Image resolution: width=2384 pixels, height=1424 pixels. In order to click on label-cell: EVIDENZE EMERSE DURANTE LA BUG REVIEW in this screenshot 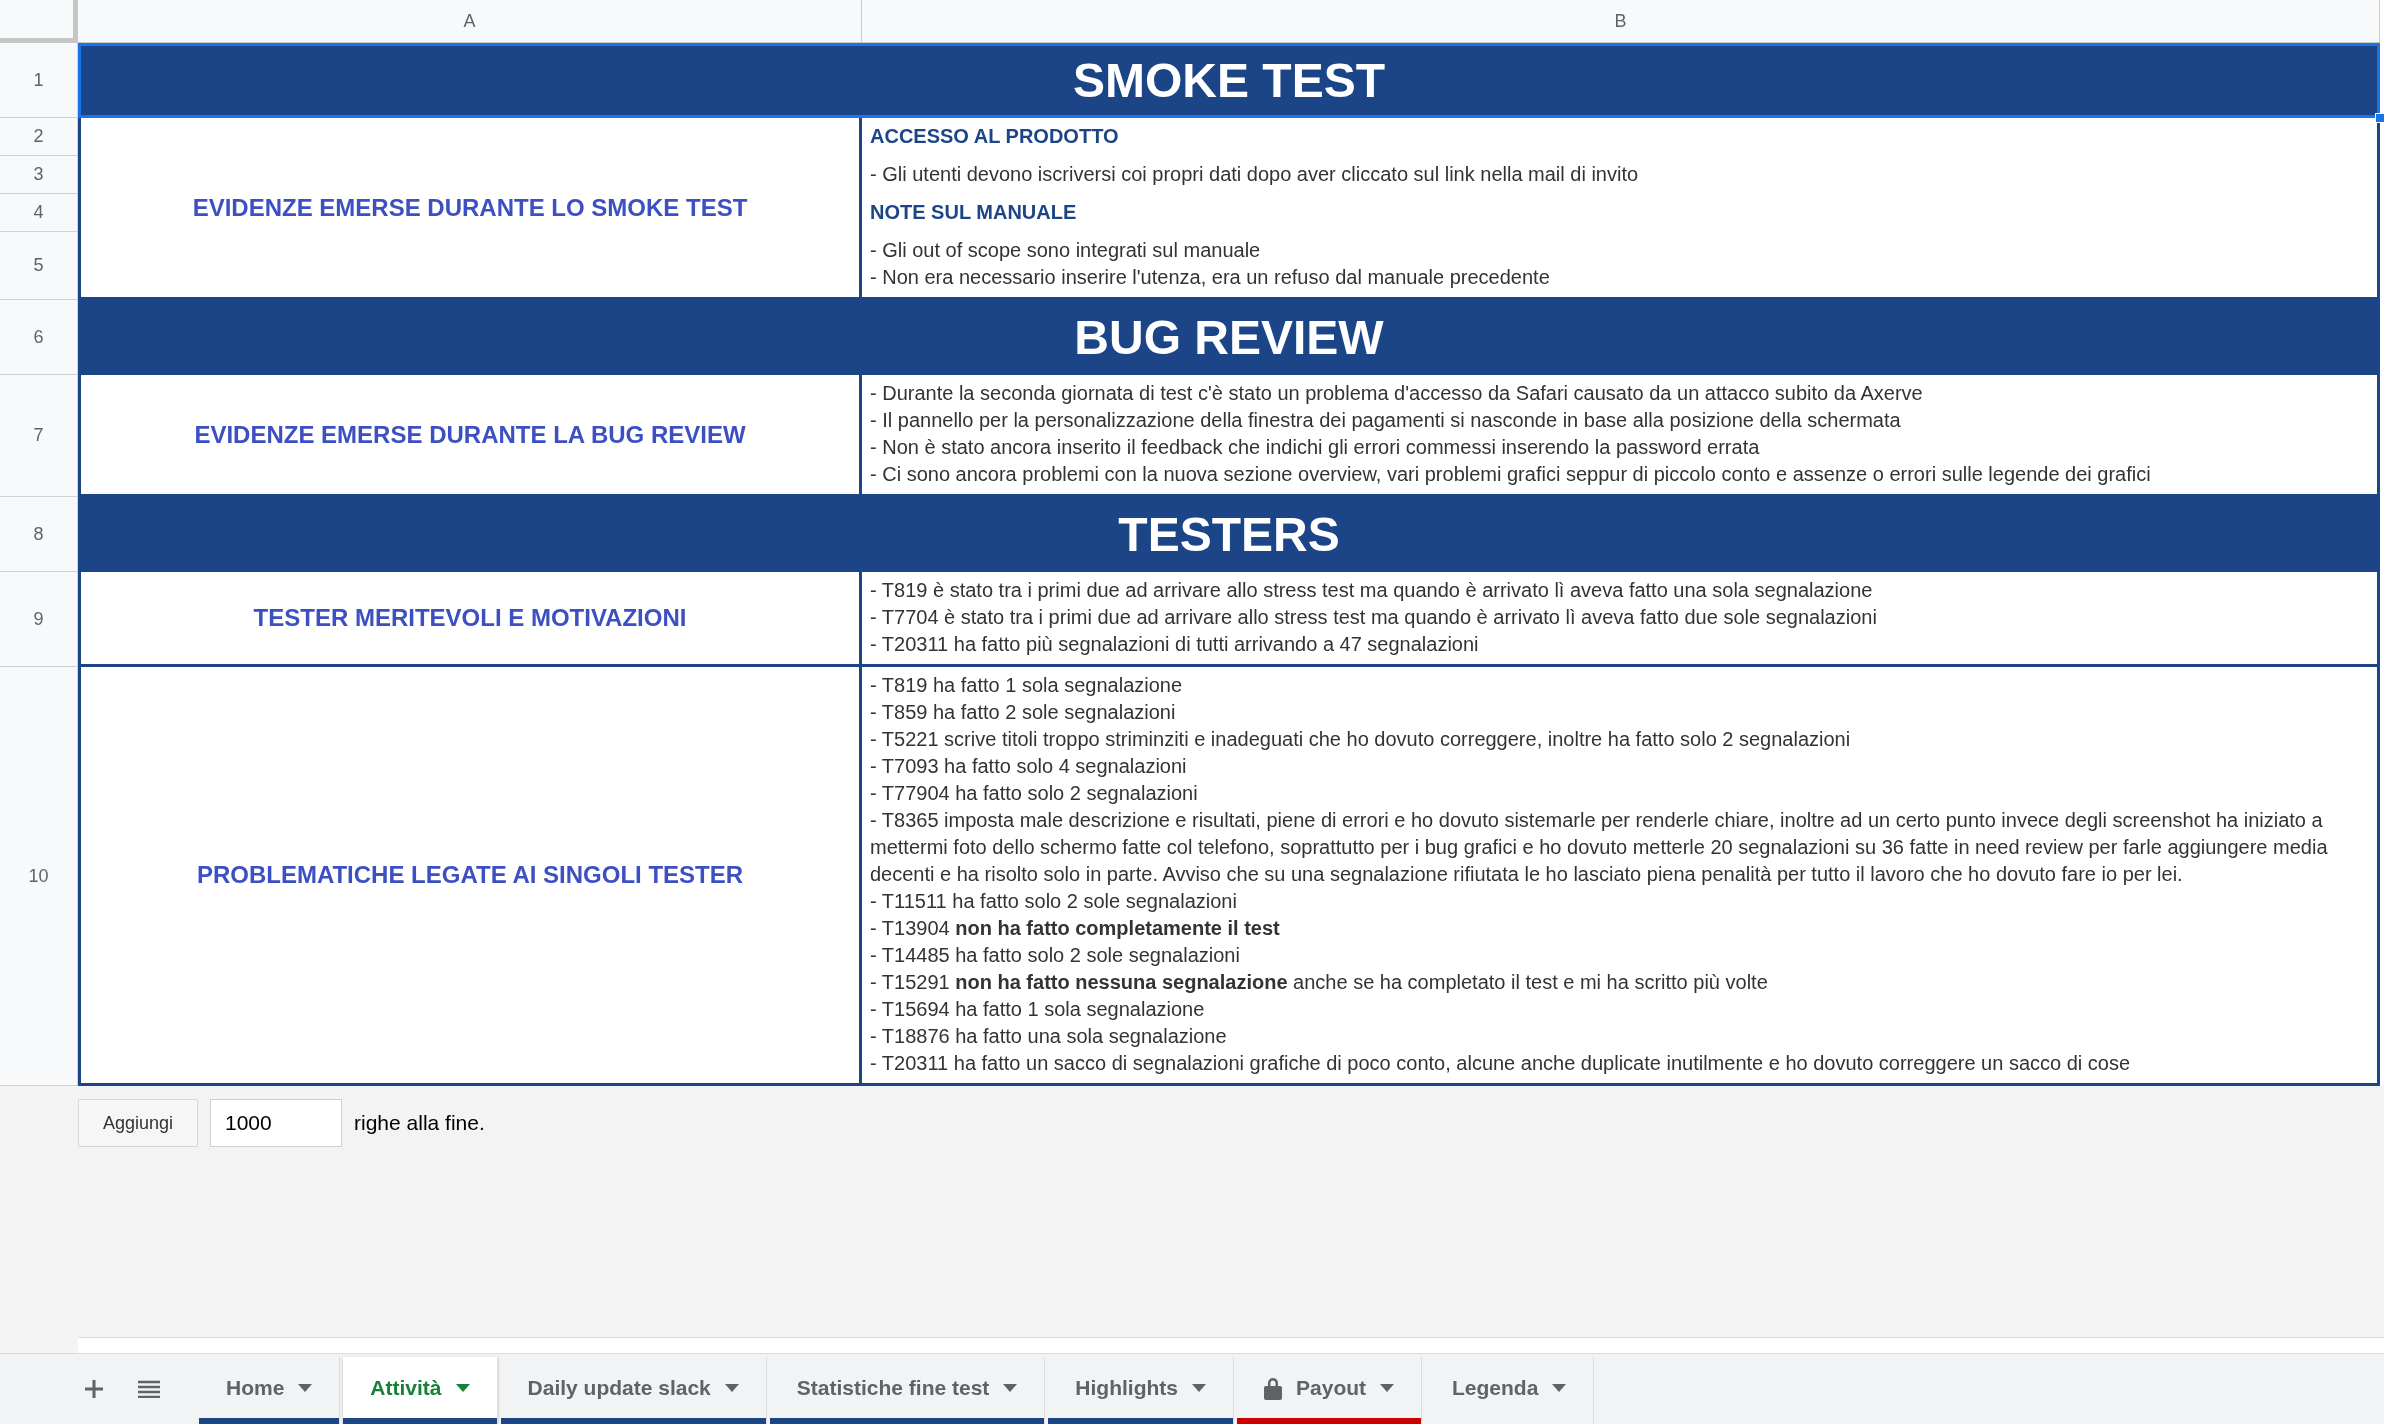, I will do `click(470, 436)`.